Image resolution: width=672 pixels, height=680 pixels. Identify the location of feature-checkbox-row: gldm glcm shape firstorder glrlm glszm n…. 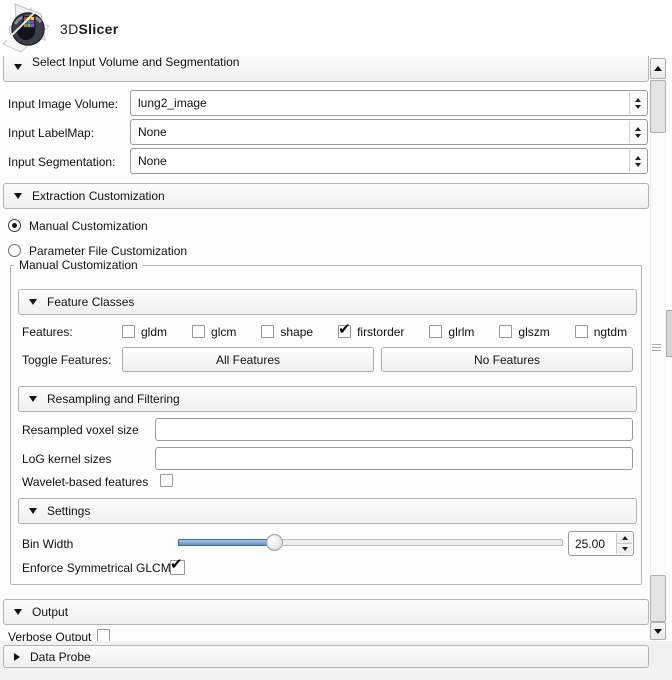
(380, 329).